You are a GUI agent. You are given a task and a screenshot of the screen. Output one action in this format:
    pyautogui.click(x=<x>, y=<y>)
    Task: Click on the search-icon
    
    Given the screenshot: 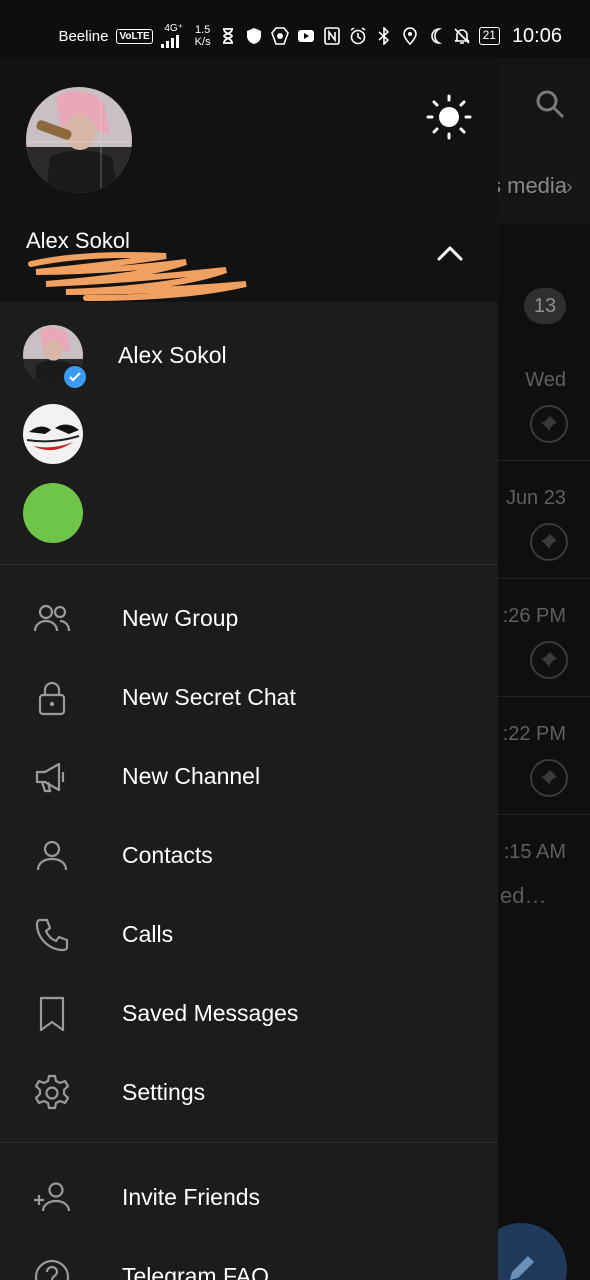 What is the action you would take?
    pyautogui.click(x=550, y=104)
    